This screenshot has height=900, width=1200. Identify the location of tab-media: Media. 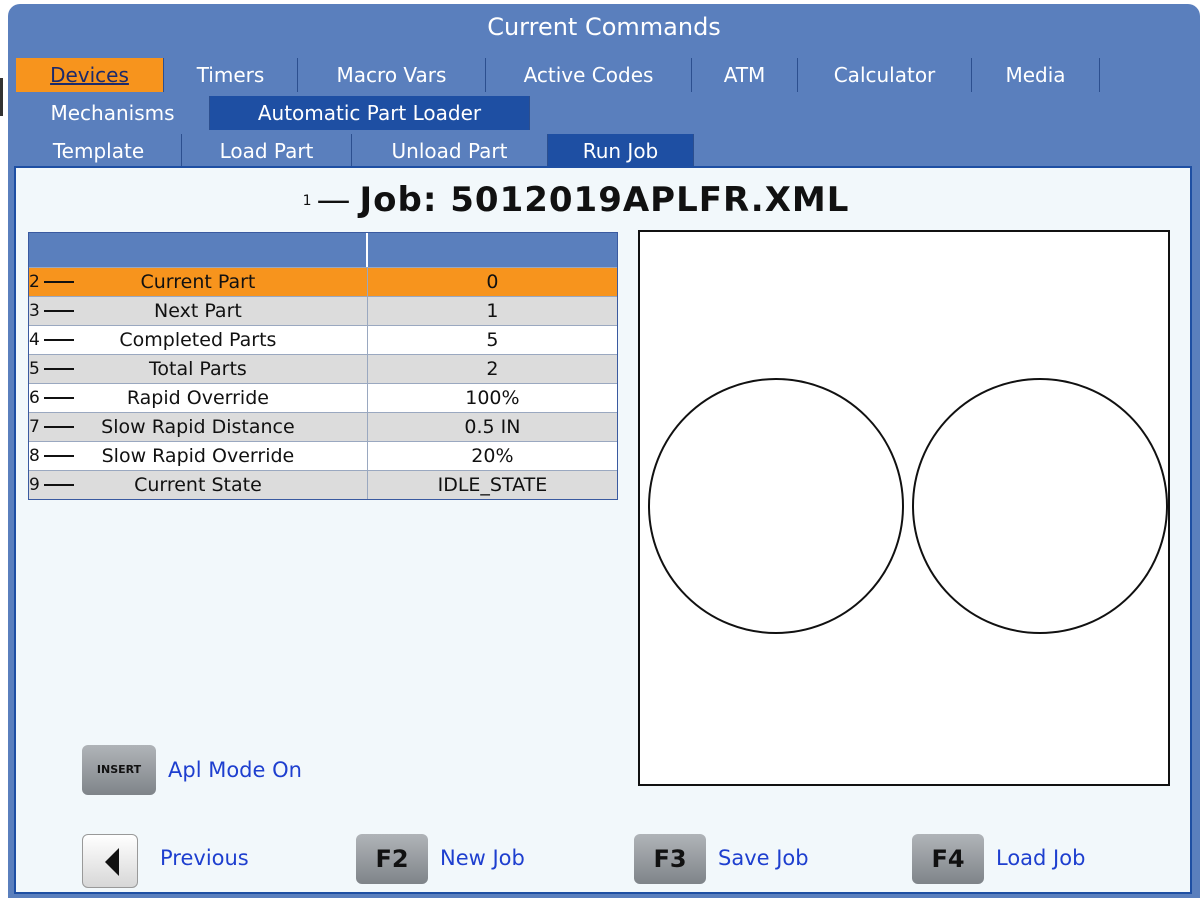
(1036, 75).